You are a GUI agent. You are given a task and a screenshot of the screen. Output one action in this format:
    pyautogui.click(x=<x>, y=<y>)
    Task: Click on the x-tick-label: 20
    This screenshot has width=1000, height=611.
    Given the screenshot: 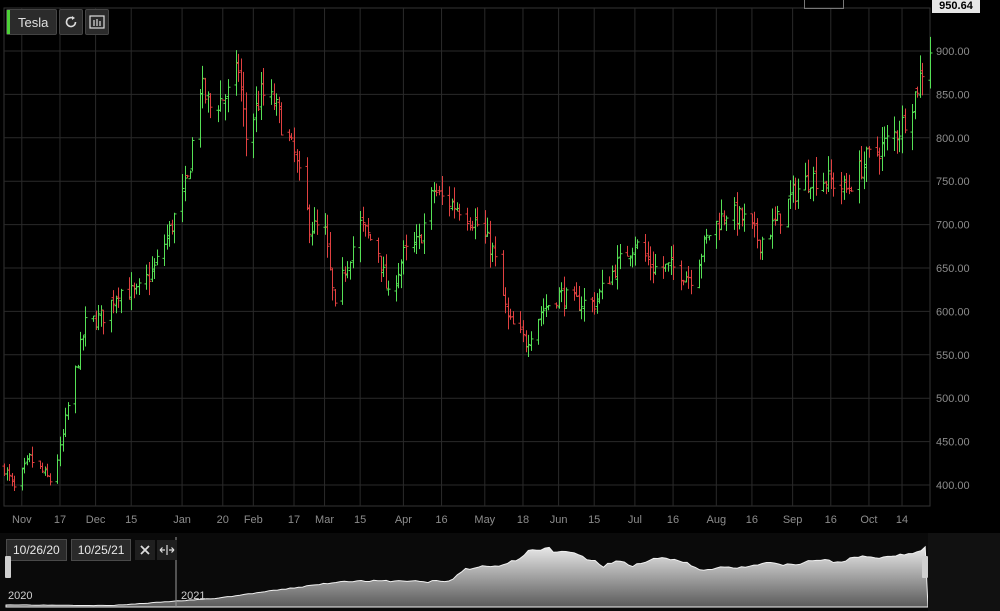 What is the action you would take?
    pyautogui.click(x=223, y=520)
    